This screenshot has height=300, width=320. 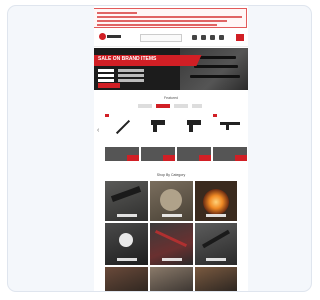 I want to click on logo-mark, so click(x=102, y=36).